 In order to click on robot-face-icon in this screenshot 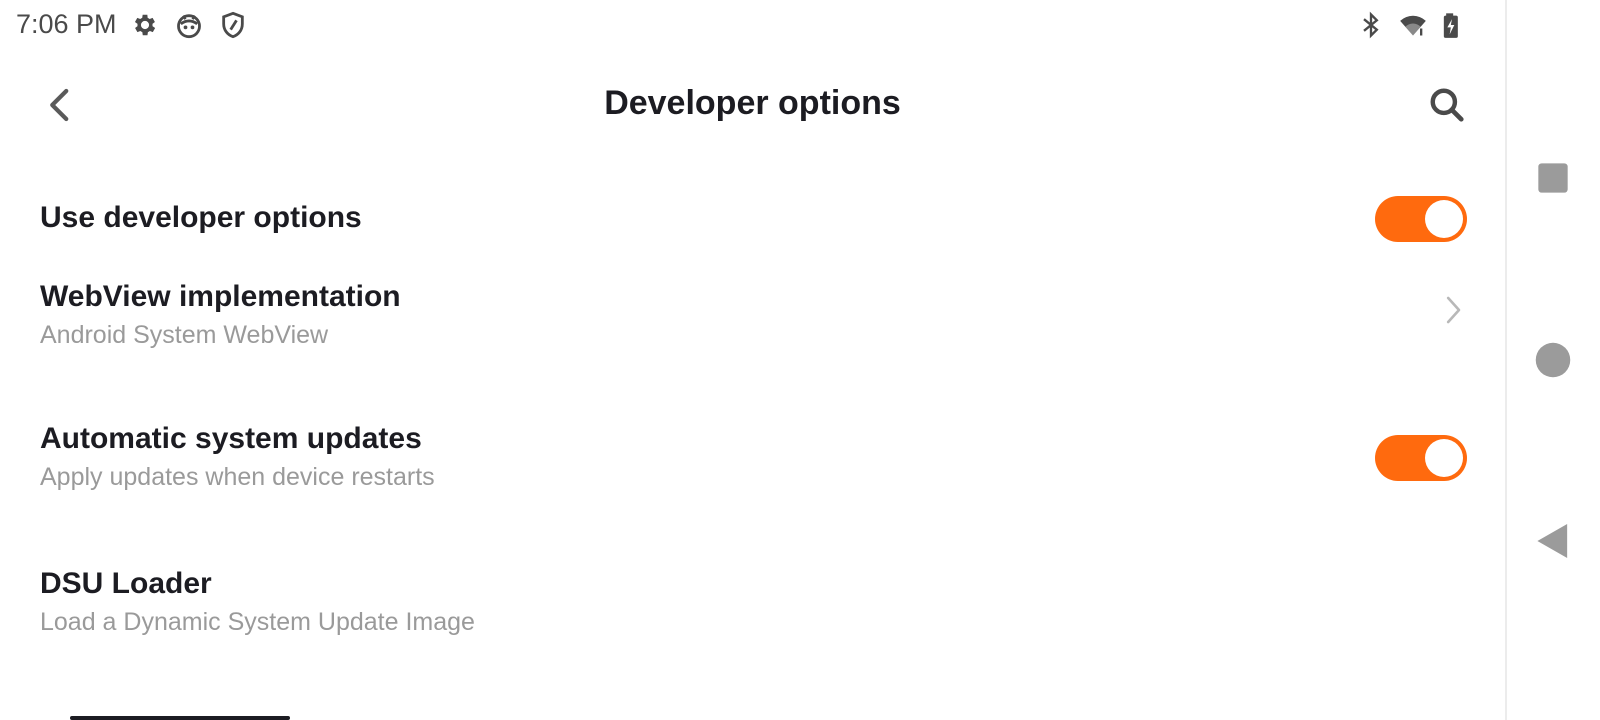, I will do `click(189, 25)`.